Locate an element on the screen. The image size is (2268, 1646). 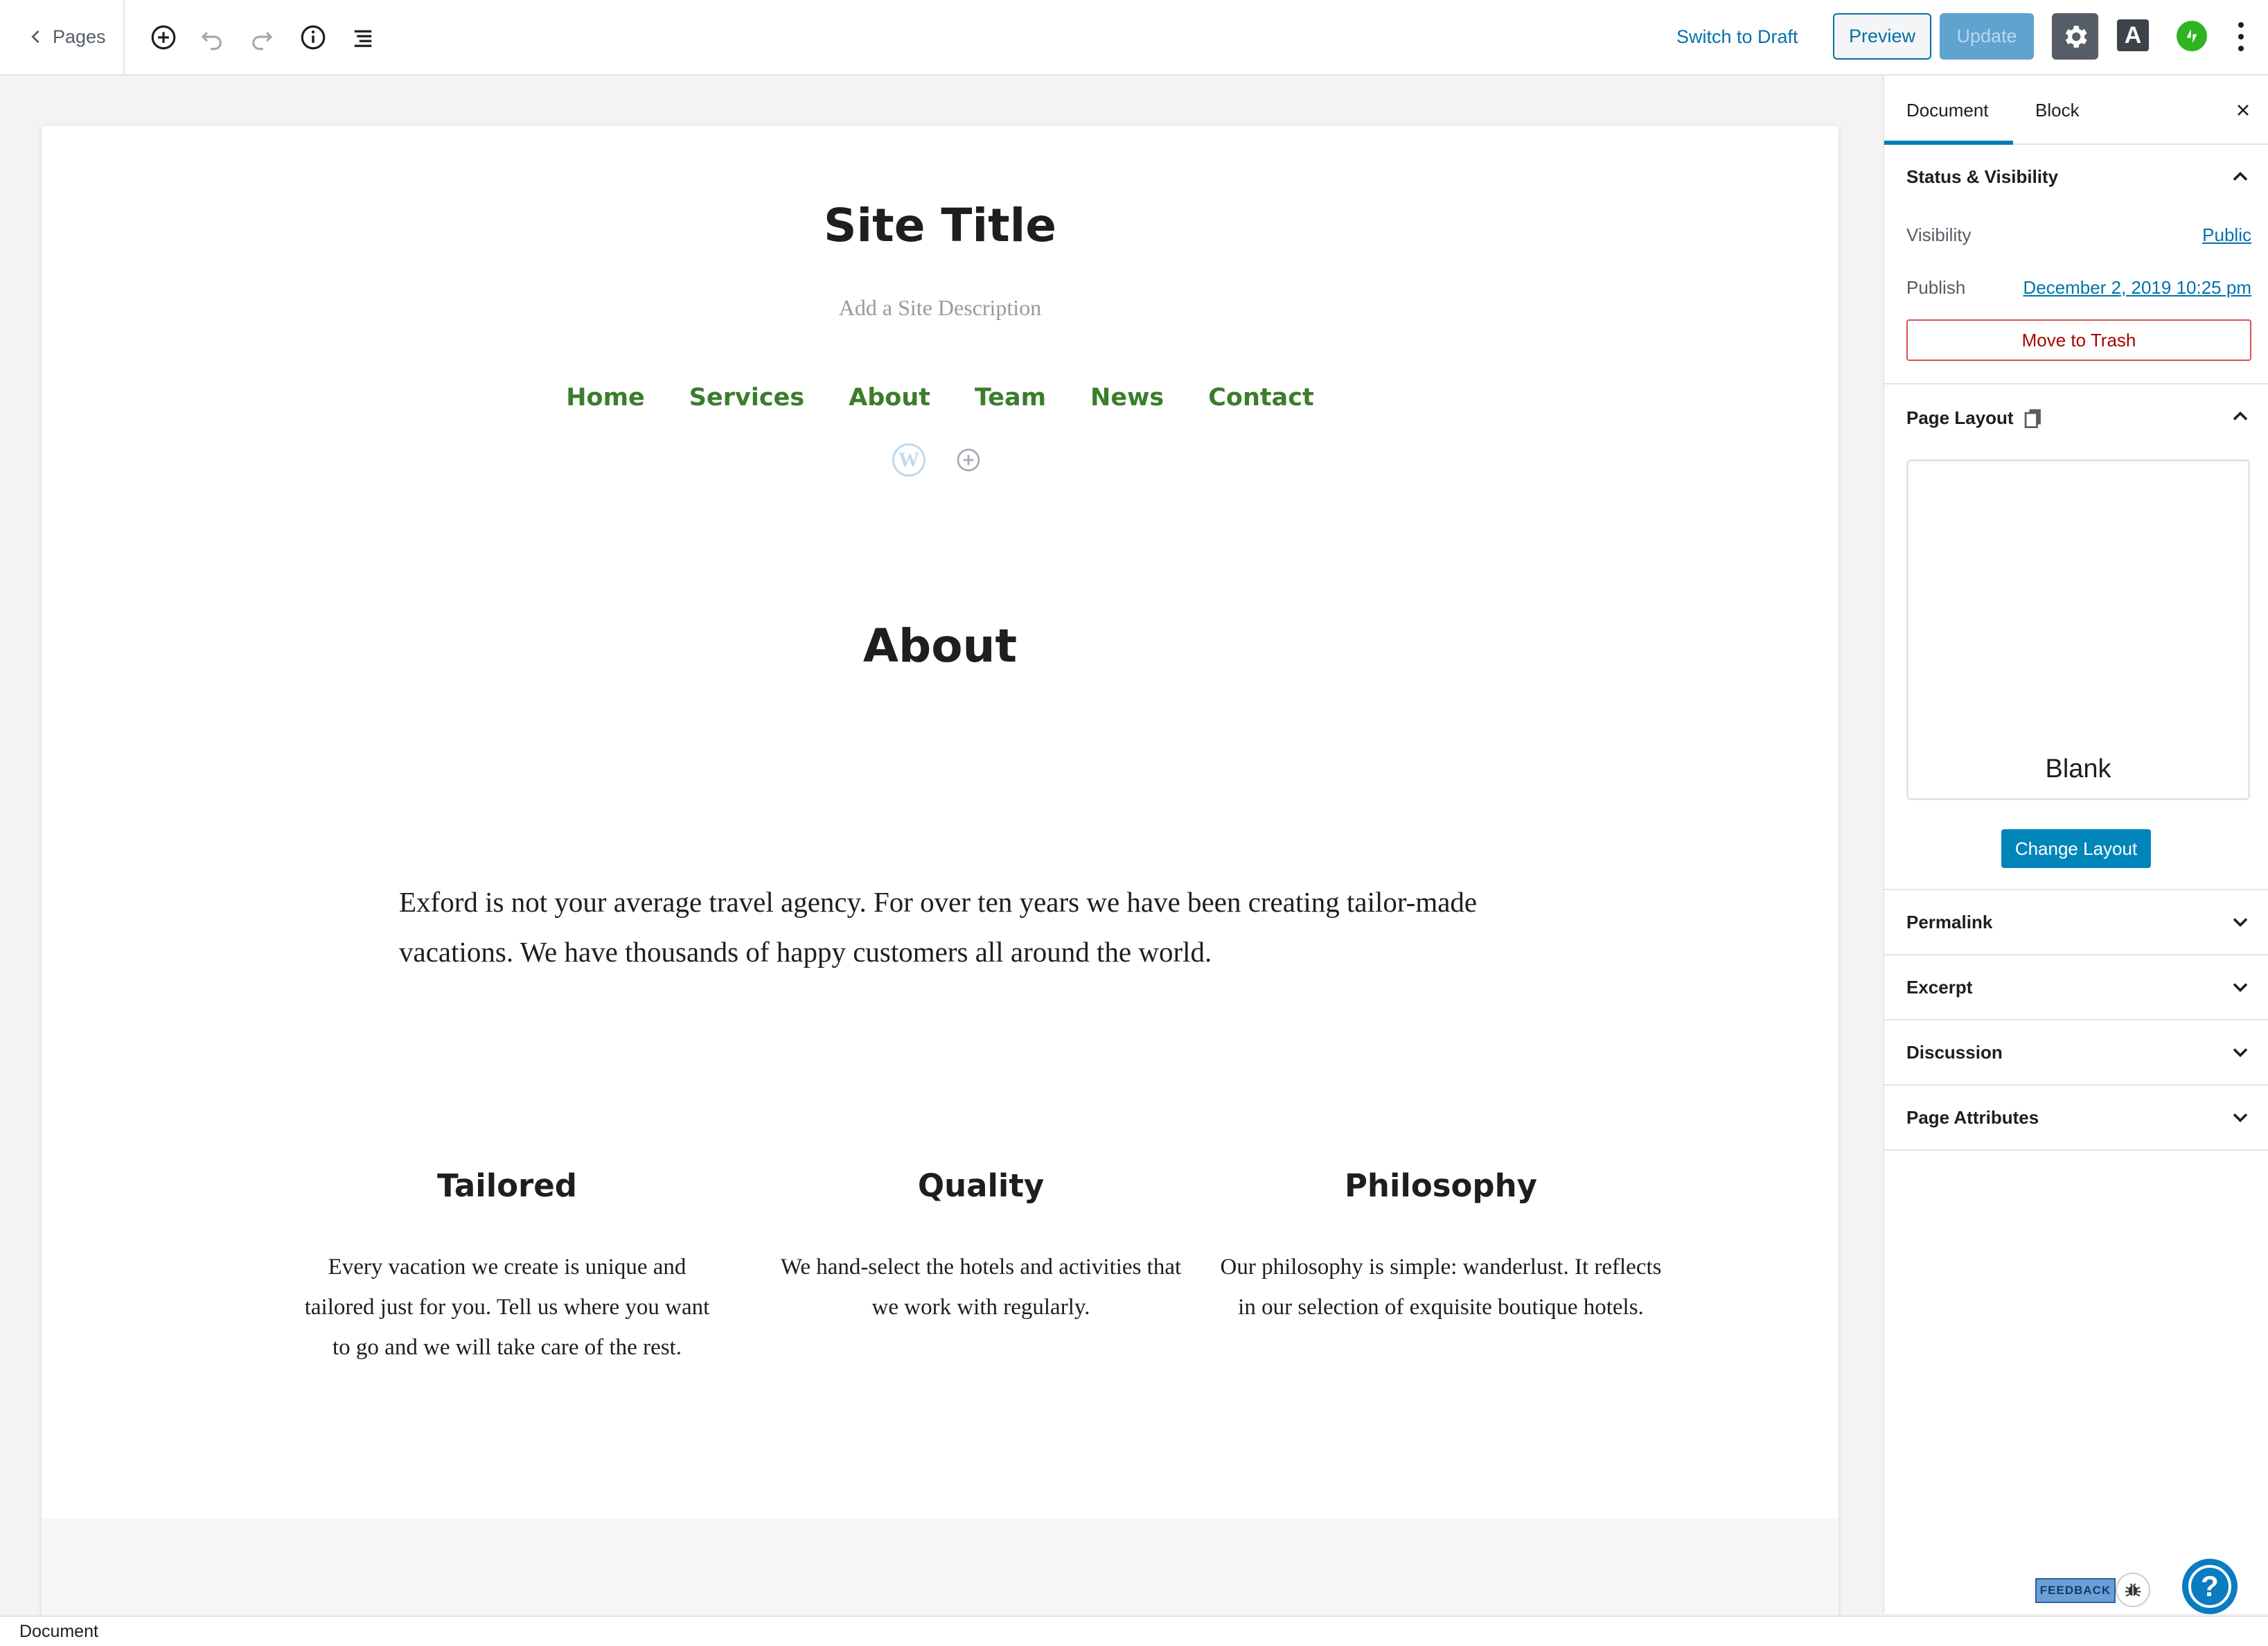
layout-preview-card: Blank is located at coordinates (2078, 630).